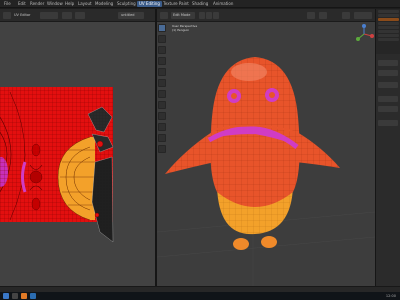  Describe the element at coordinates (162, 83) in the screenshot. I see `transform-tool-icon` at that location.